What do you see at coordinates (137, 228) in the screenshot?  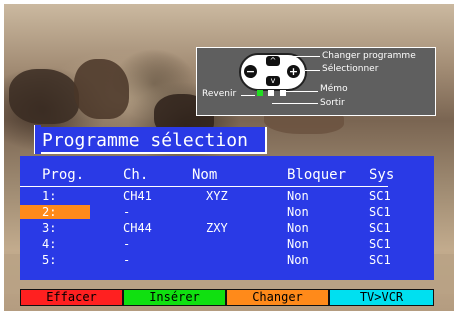 I see `cell-ch: CH44` at bounding box center [137, 228].